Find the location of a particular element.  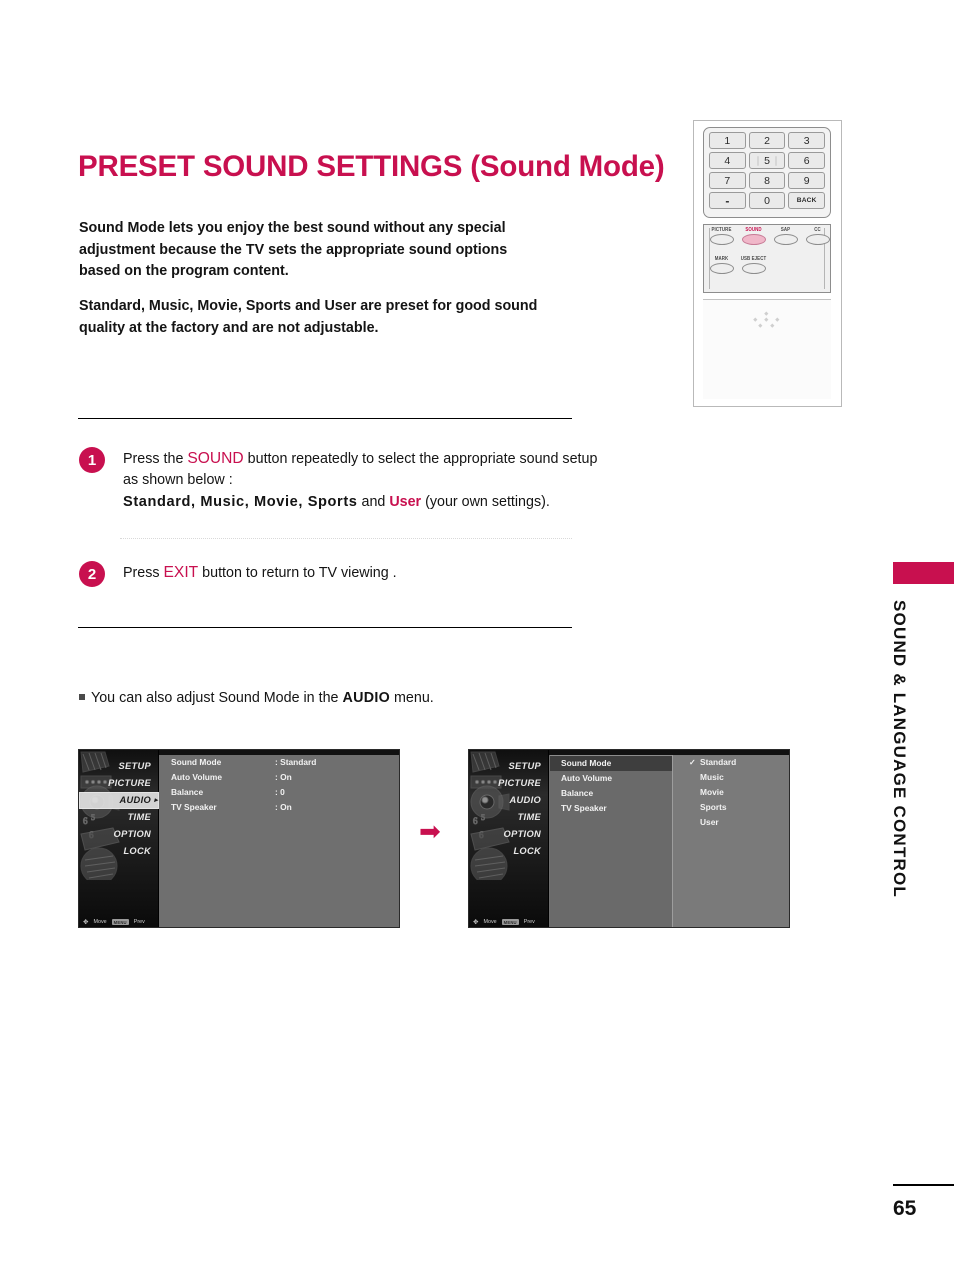

section-rule-top is located at coordinates (325, 419).